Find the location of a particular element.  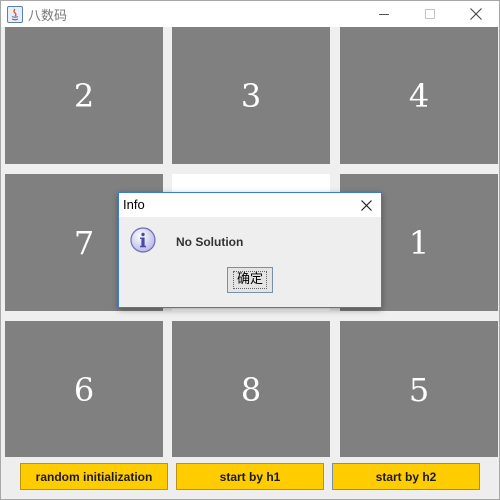

tile-9: 5 is located at coordinates (419, 389).